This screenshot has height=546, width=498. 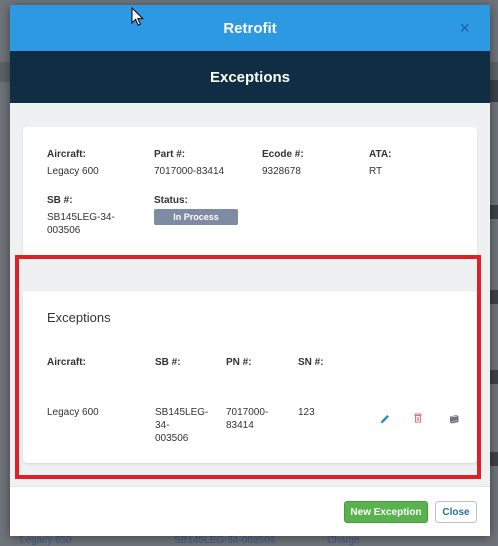 I want to click on modal-subtitle: Exceptions, so click(x=250, y=77).